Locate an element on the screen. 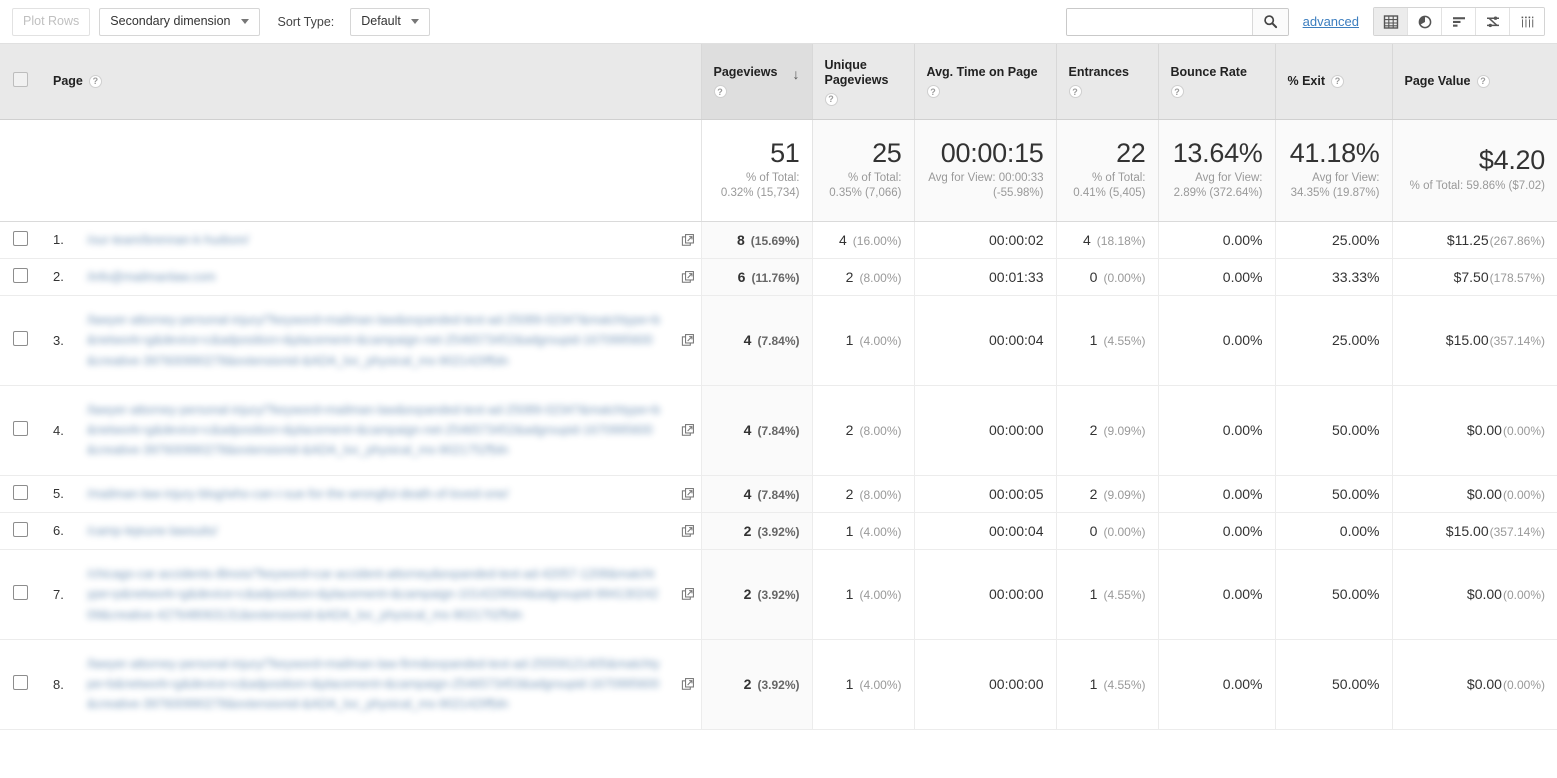 The image size is (1557, 778). header-pct-exit: % Exit ? is located at coordinates (1334, 82).